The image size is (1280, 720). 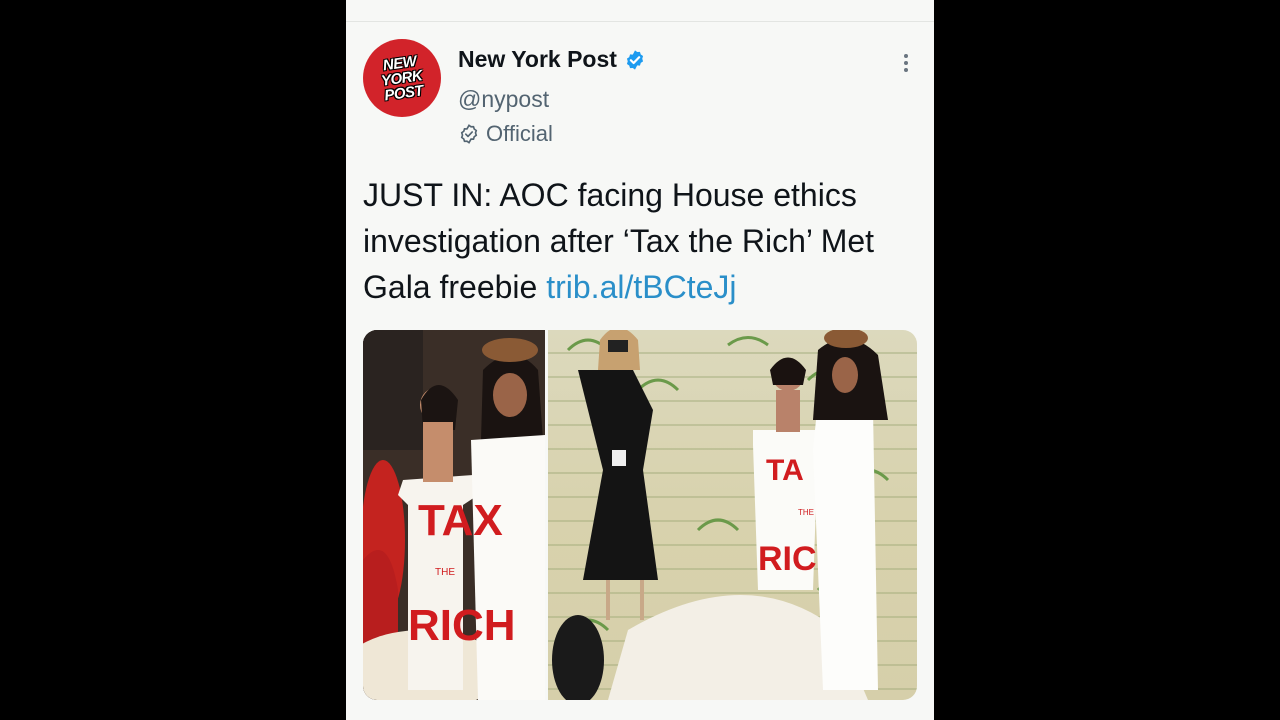 What do you see at coordinates (635, 59) in the screenshot?
I see `verified-badge-icon` at bounding box center [635, 59].